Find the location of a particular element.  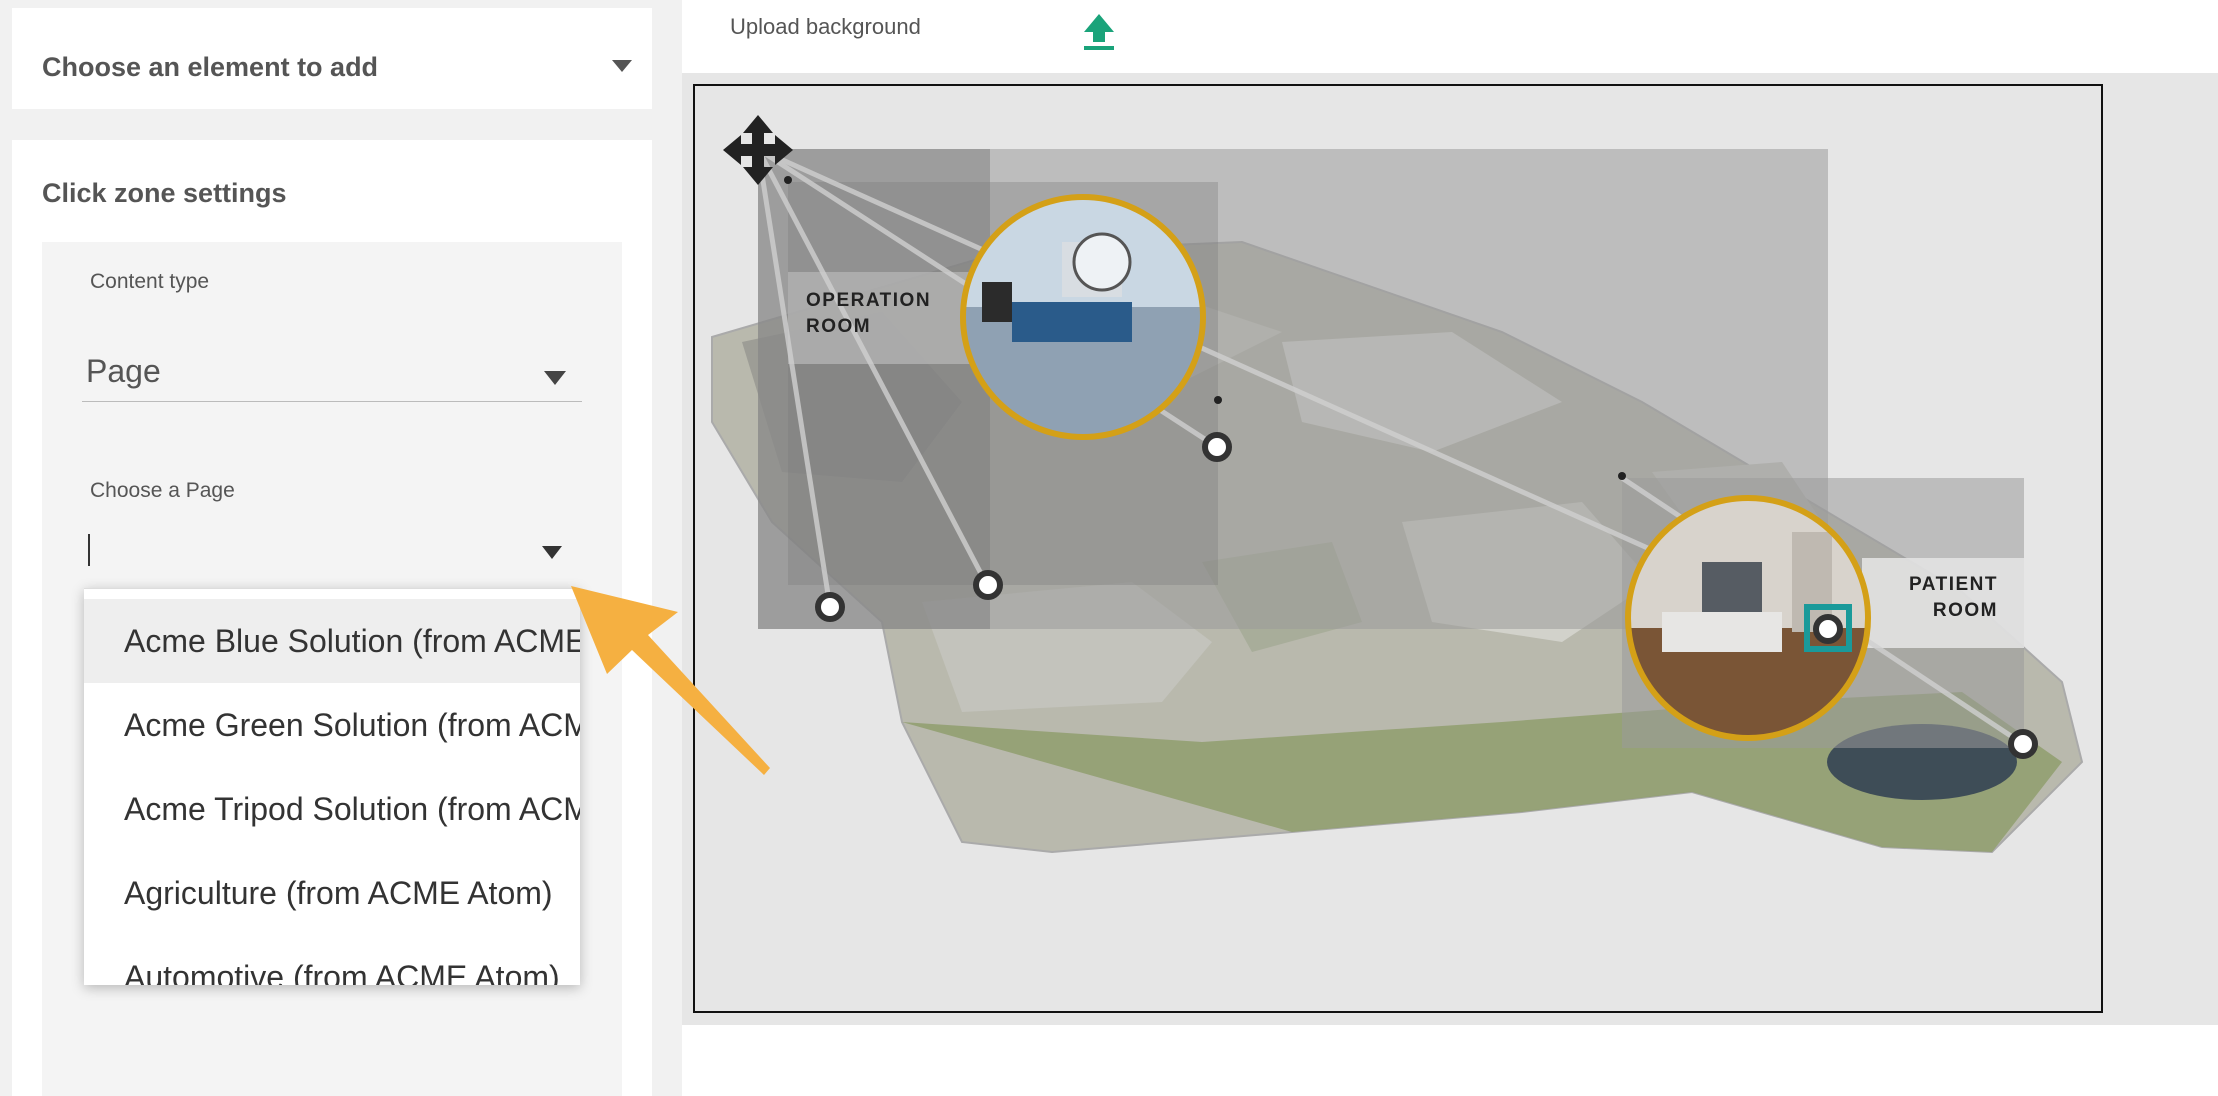

page-option: Acme Tripod Solution (from ACME Atom) is located at coordinates (332, 809).